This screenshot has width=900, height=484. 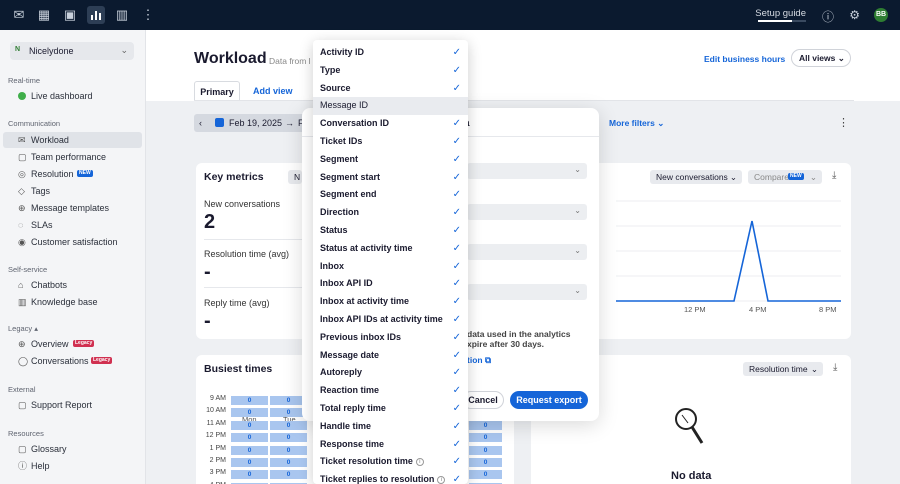 I want to click on dropdown-option: Direction ✓, so click(x=390, y=213).